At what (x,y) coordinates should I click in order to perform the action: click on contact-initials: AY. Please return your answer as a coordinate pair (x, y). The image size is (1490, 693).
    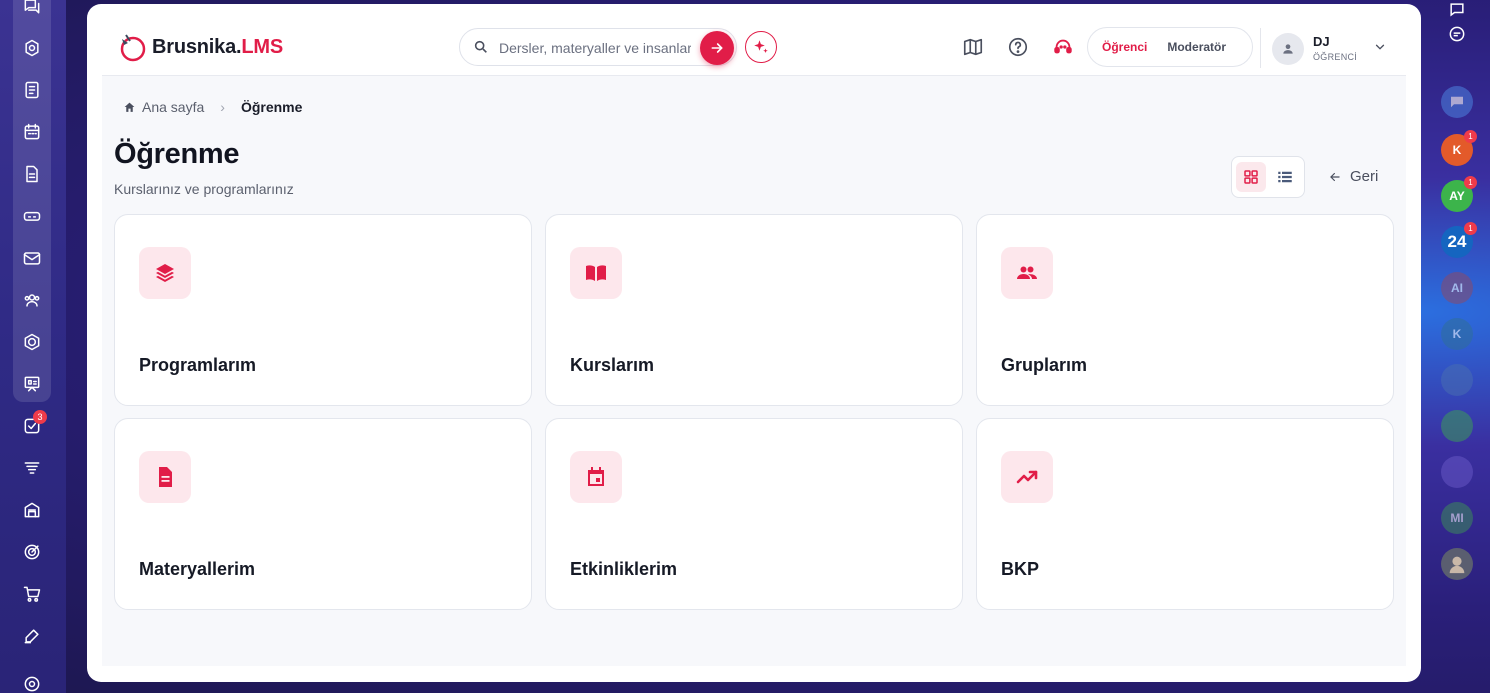
    Looking at the image, I should click on (1457, 196).